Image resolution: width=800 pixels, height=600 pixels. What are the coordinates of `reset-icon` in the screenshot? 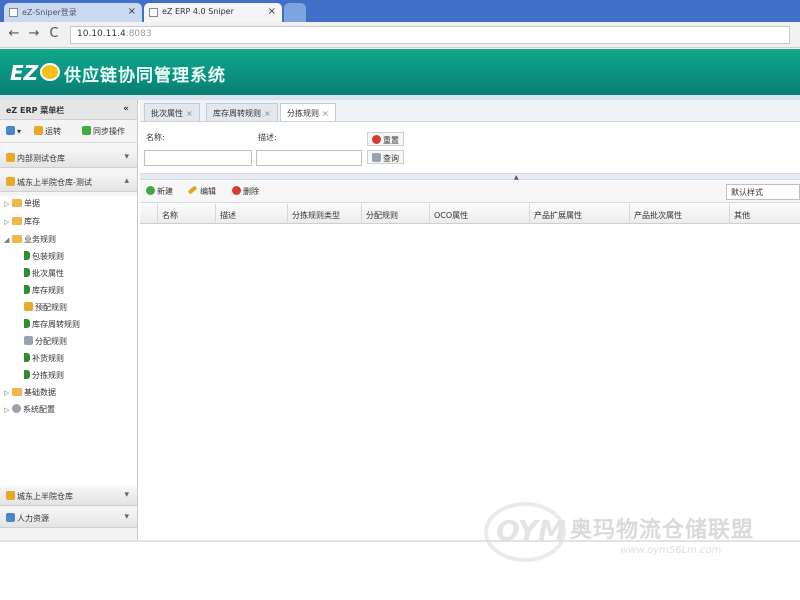 It's located at (376, 139).